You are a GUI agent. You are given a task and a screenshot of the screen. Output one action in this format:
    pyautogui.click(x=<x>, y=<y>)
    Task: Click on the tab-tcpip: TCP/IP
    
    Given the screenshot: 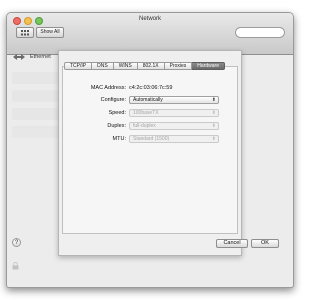 What is the action you would take?
    pyautogui.click(x=78, y=66)
    